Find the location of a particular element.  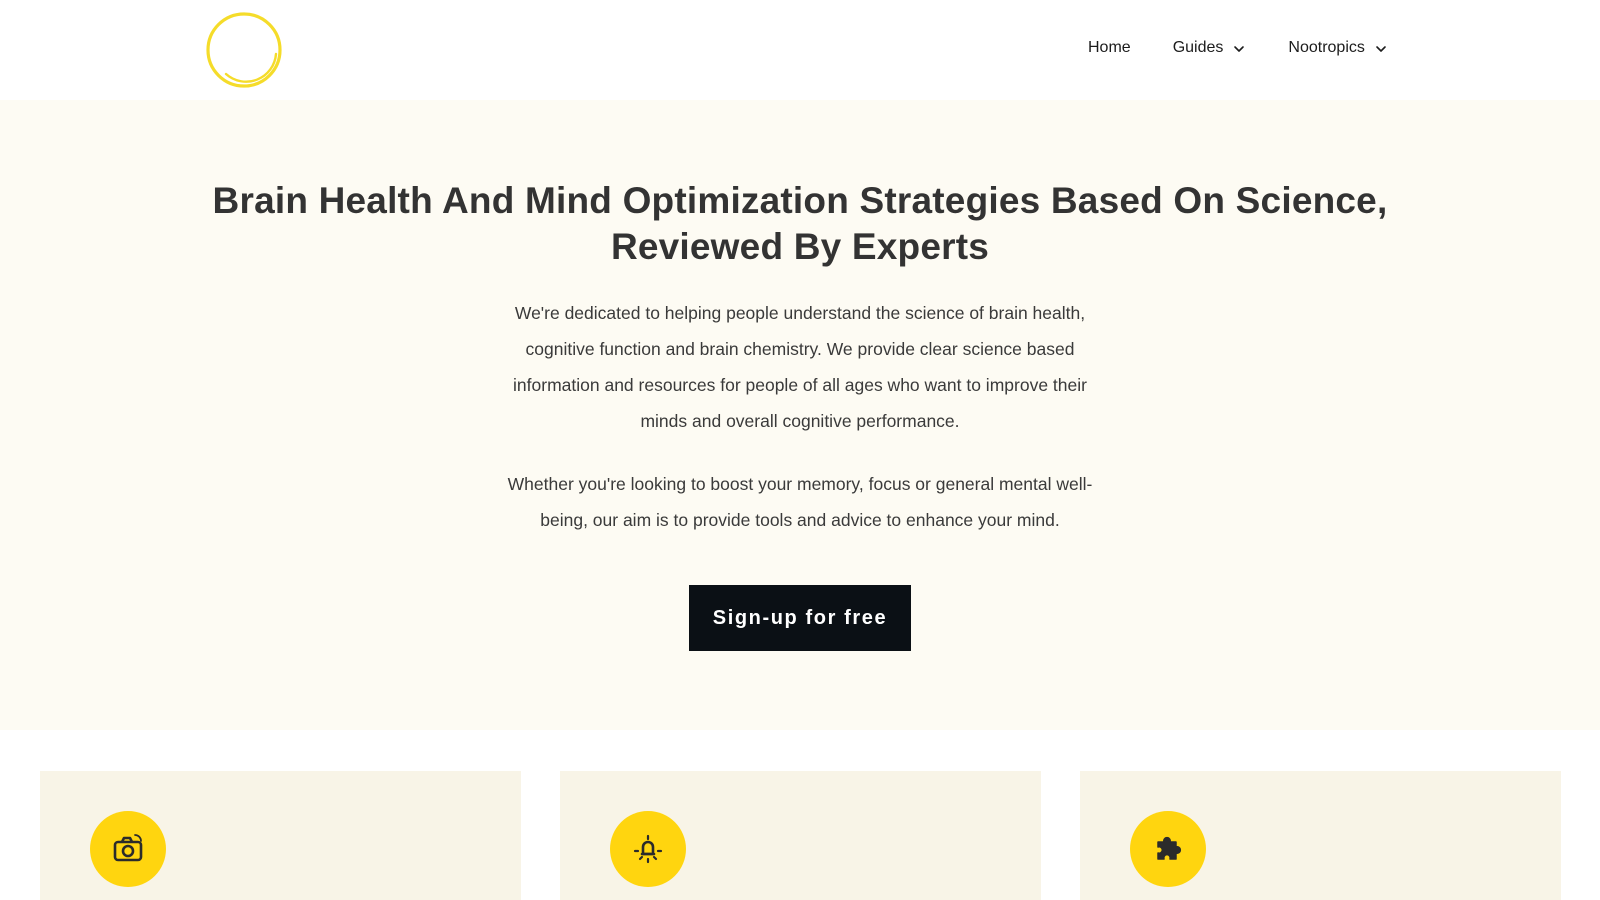

yellow-ring-logo-icon is located at coordinates (244, 50).